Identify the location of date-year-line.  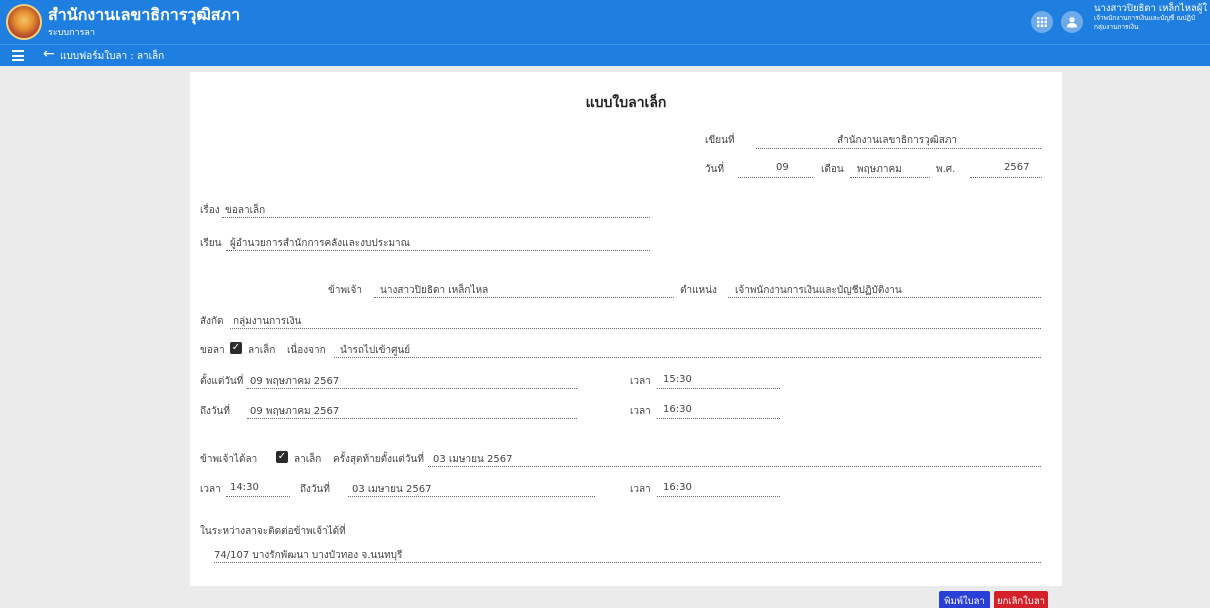
(1006, 177).